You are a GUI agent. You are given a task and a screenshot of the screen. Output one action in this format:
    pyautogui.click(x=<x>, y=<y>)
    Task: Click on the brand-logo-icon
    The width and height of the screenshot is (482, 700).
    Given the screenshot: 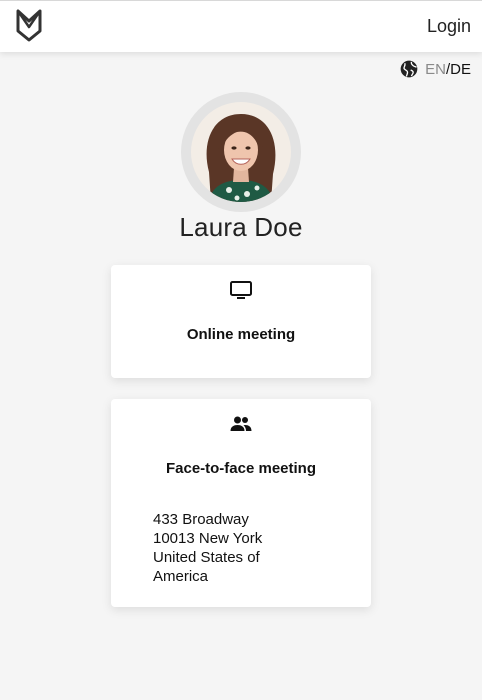 What is the action you would take?
    pyautogui.click(x=29, y=26)
    